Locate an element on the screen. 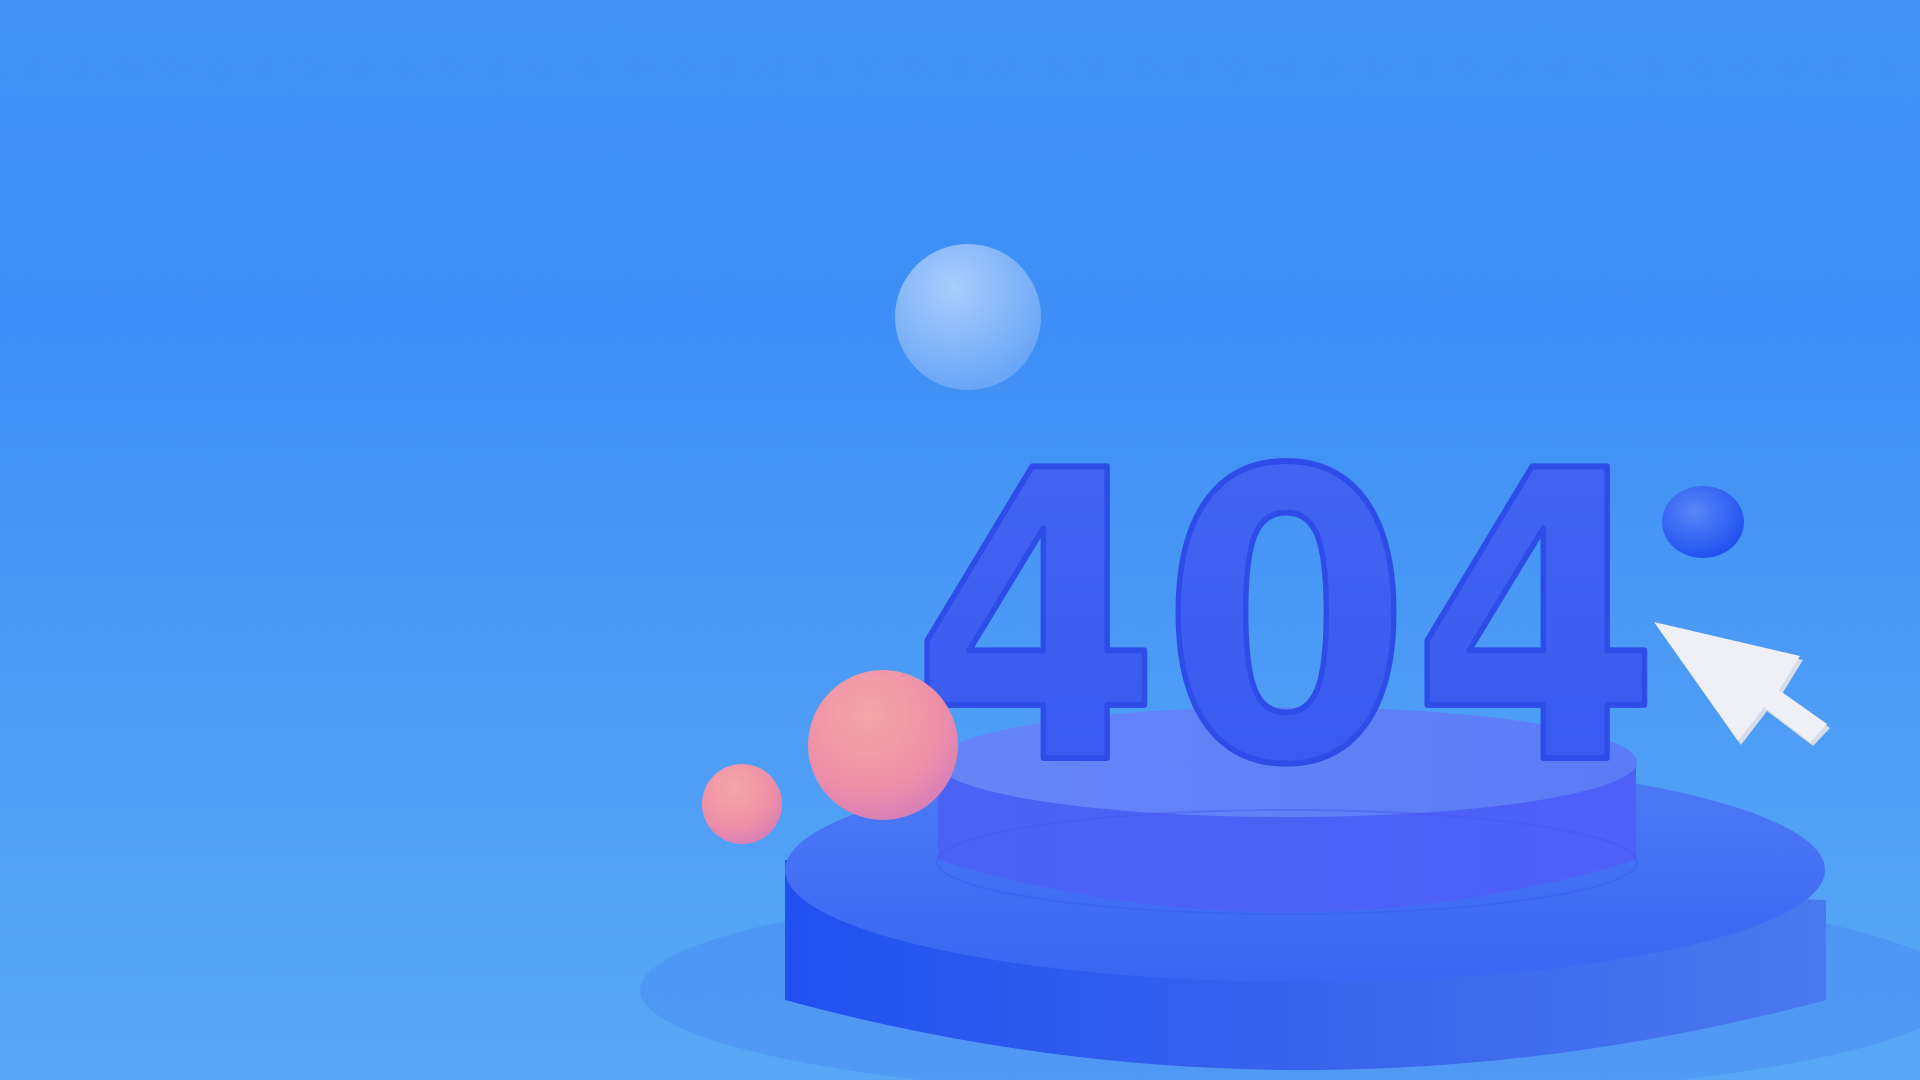 The image size is (1920, 1080). dark-sphere is located at coordinates (1703, 522).